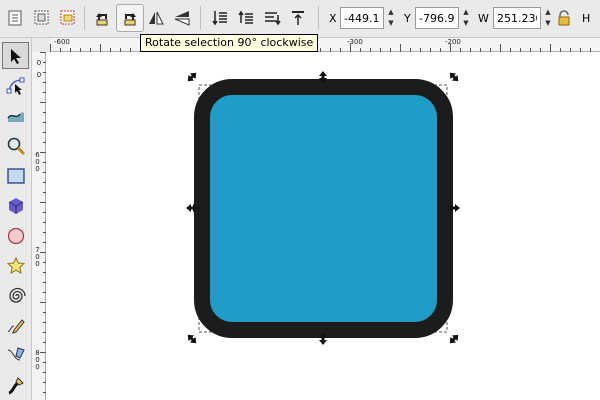 The width and height of the screenshot is (600, 400). I want to click on flip-horizontal-icon, so click(156, 18).